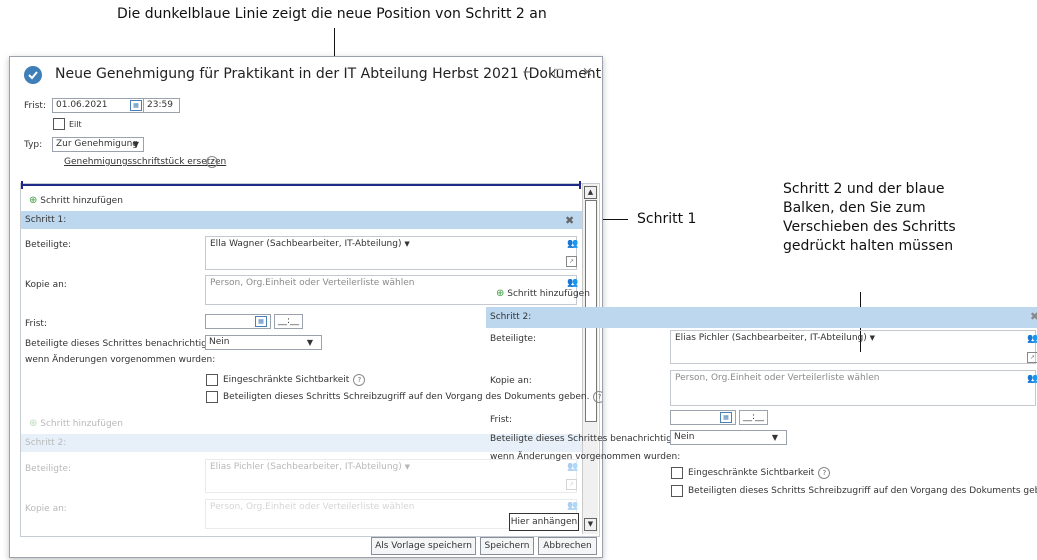 This screenshot has width=1037, height=560. Describe the element at coordinates (22, 185) in the screenshot. I see `drop-position-line-left-cap` at that location.